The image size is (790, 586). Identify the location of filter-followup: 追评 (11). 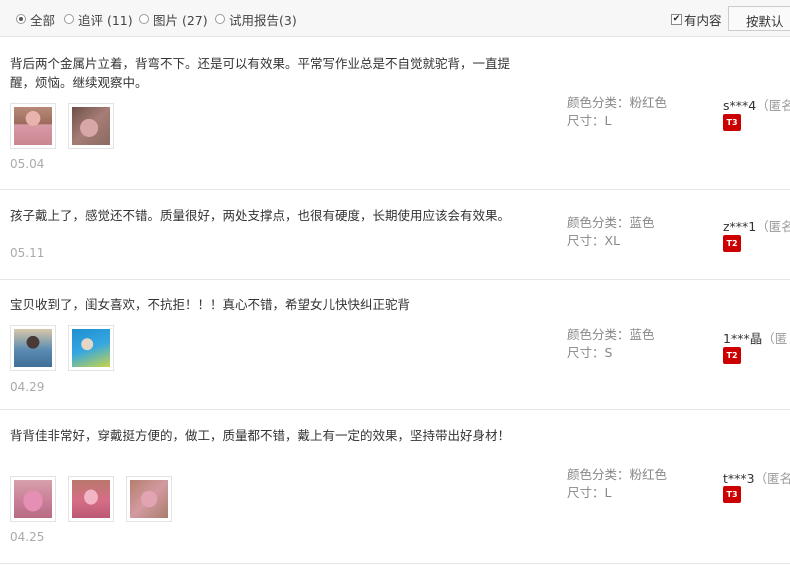
(98, 19).